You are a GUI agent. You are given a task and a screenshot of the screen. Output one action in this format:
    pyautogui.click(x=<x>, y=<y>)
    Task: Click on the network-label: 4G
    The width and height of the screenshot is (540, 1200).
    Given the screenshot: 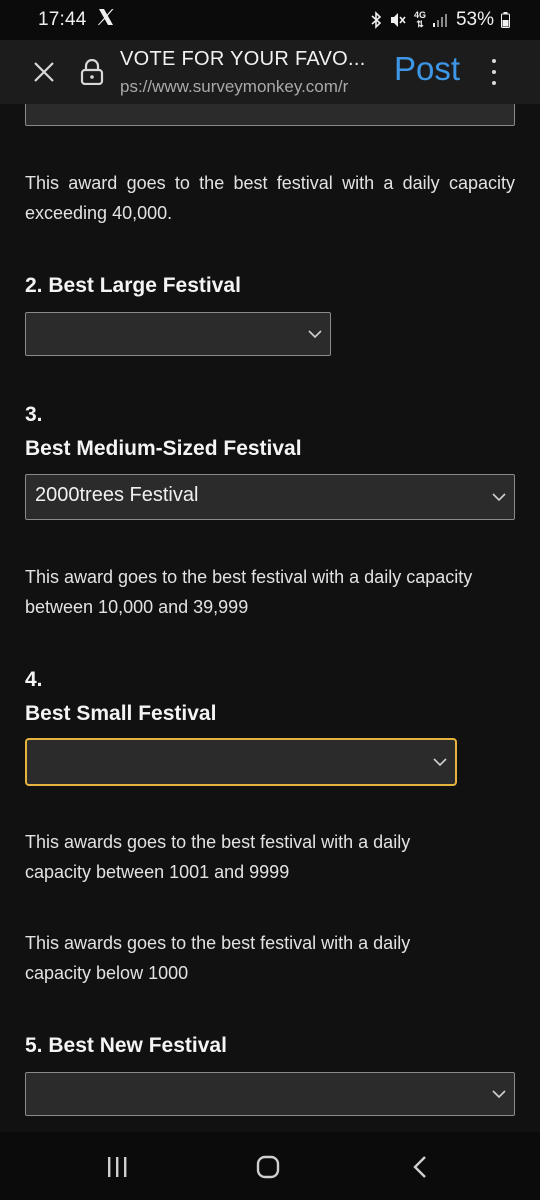 What is the action you would take?
    pyautogui.click(x=419, y=15)
    